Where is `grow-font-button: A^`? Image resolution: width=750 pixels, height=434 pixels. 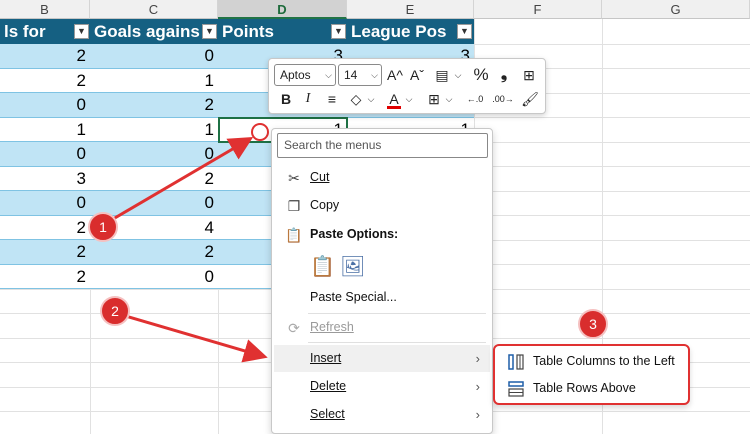 grow-font-button: A^ is located at coordinates (395, 75).